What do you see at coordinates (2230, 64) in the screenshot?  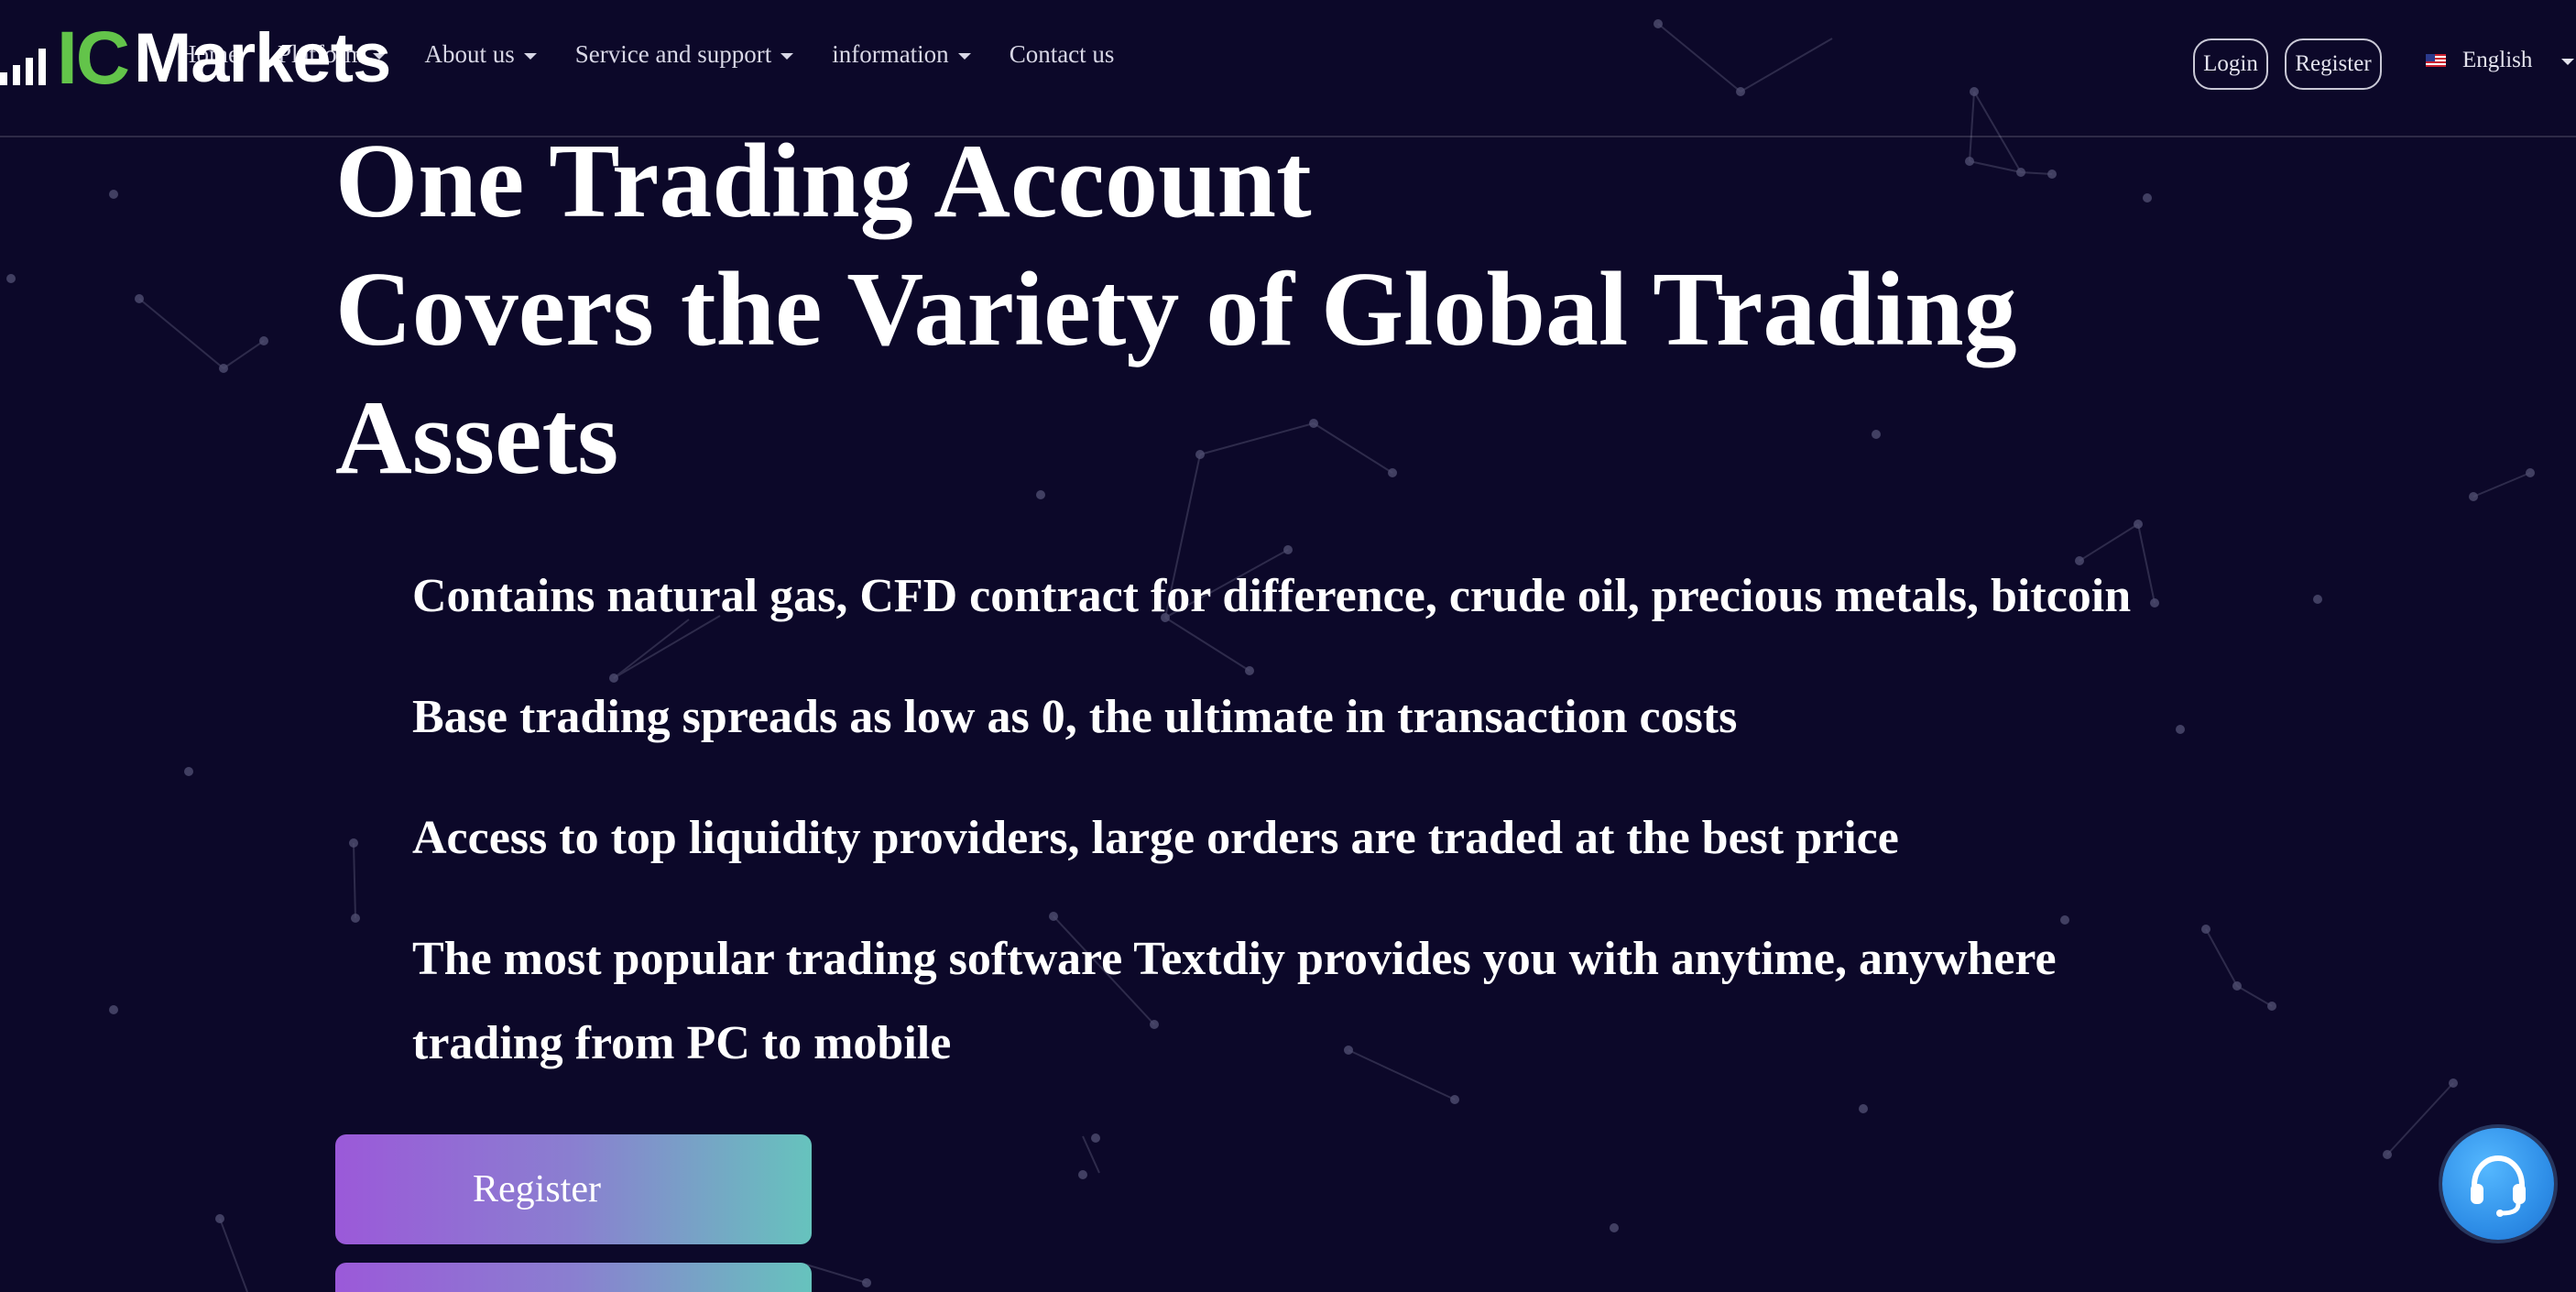 I see `login-button: Login` at bounding box center [2230, 64].